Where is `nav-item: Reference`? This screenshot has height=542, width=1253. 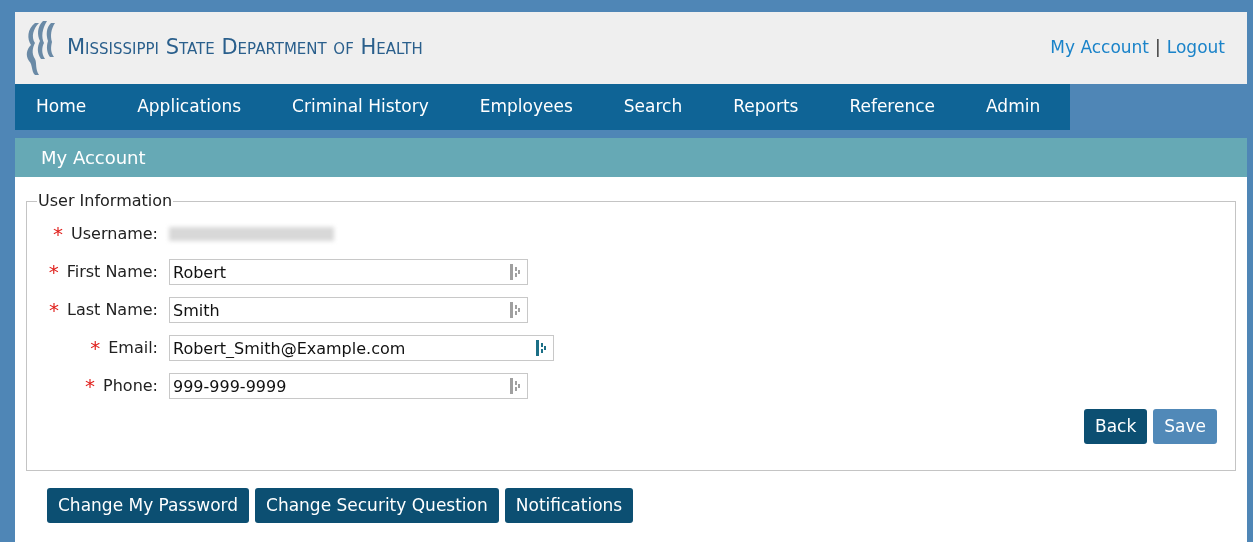 nav-item: Reference is located at coordinates (892, 107).